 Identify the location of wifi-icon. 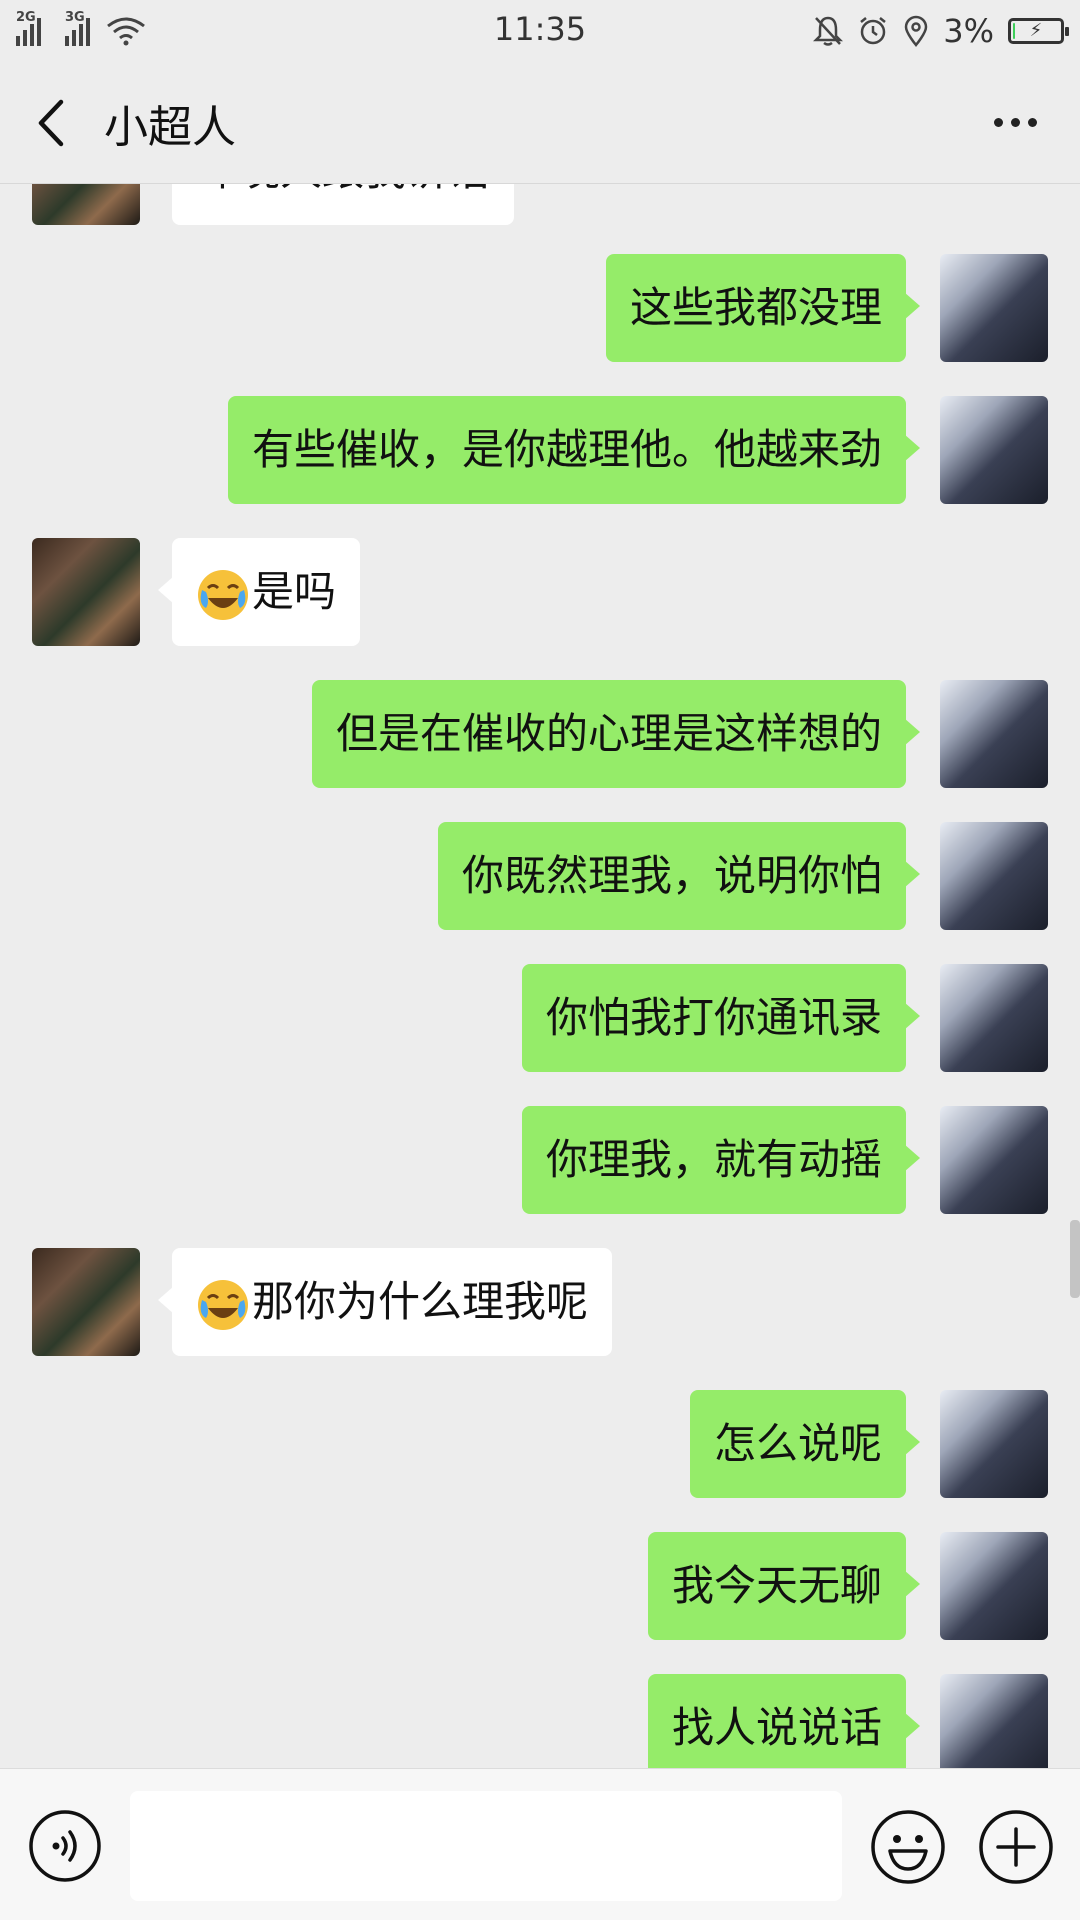
(126, 31).